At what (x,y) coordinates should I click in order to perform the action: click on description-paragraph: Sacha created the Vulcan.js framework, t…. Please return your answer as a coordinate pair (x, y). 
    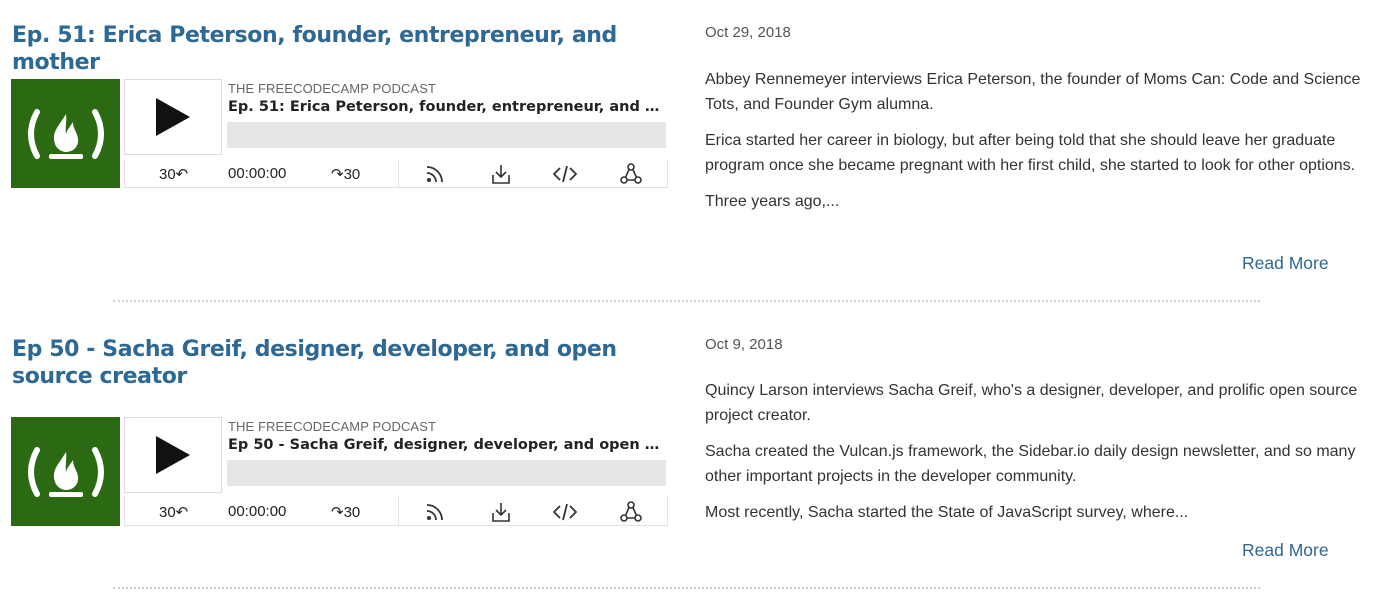
    Looking at the image, I should click on (1030, 464).